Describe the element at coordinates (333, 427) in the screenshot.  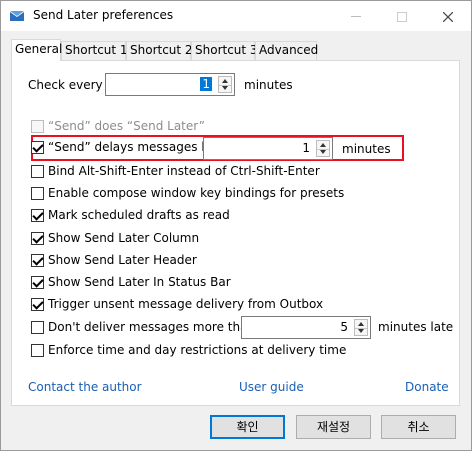
I see `reset-button: 재설정` at that location.